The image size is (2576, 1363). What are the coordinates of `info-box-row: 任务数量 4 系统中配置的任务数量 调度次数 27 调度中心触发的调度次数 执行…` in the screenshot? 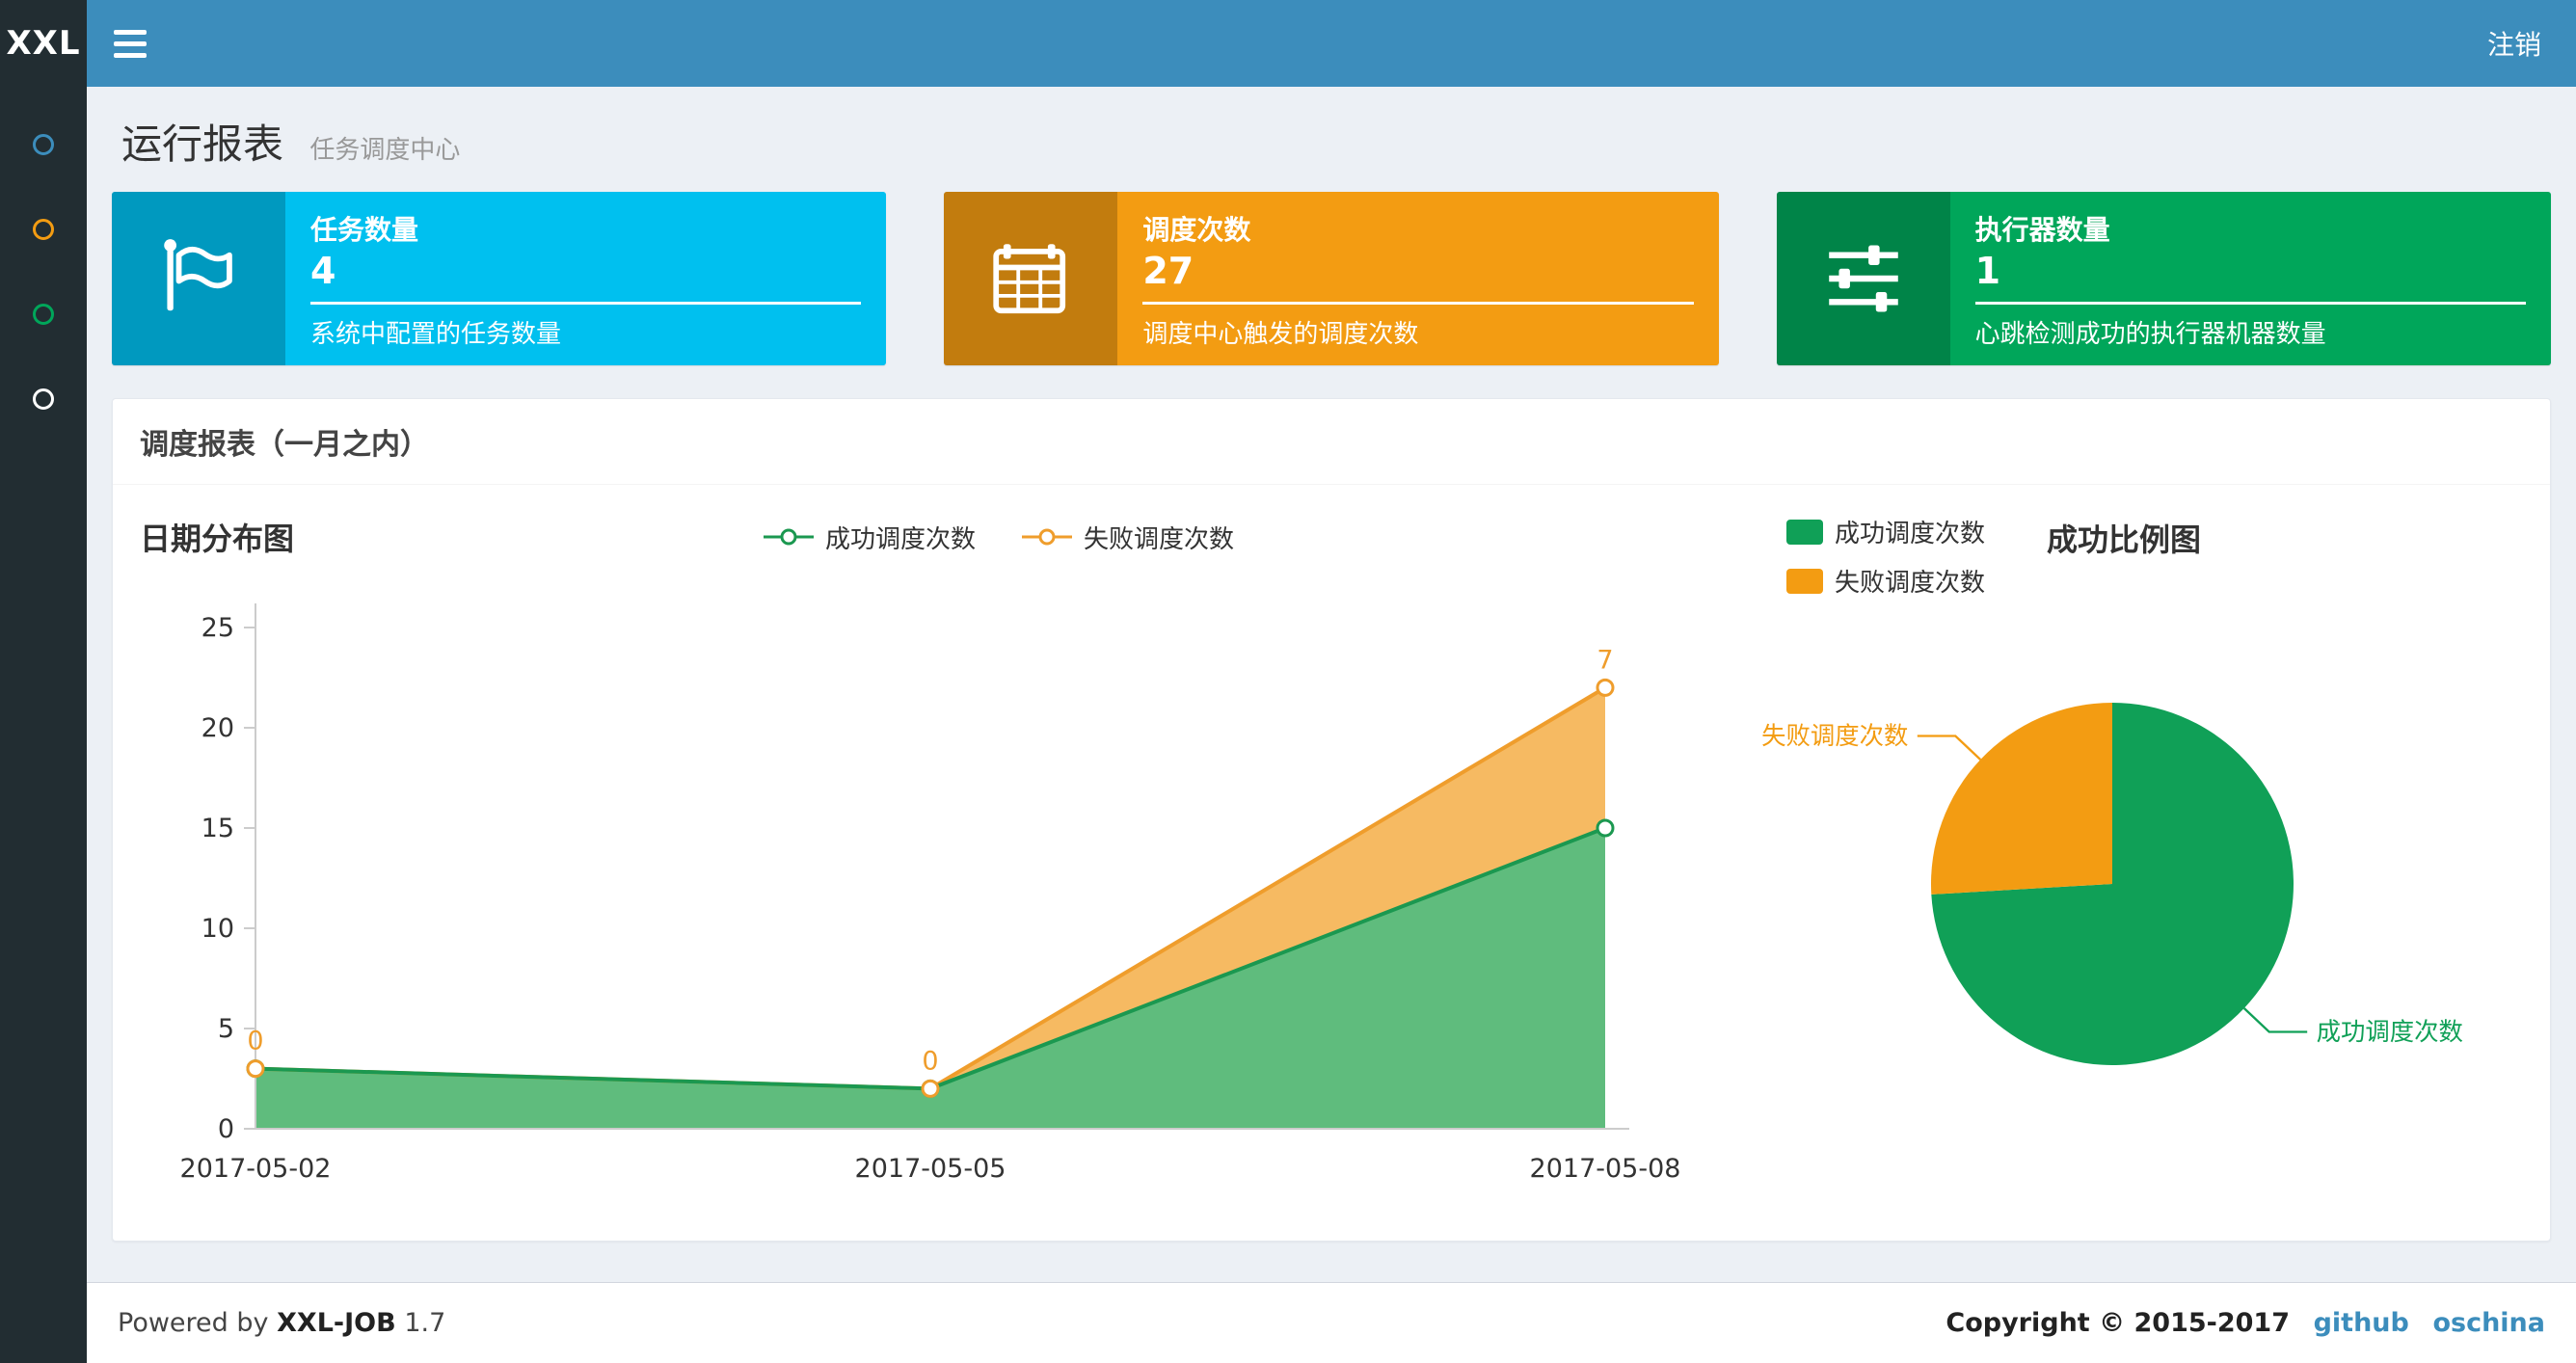 It's located at (1331, 278).